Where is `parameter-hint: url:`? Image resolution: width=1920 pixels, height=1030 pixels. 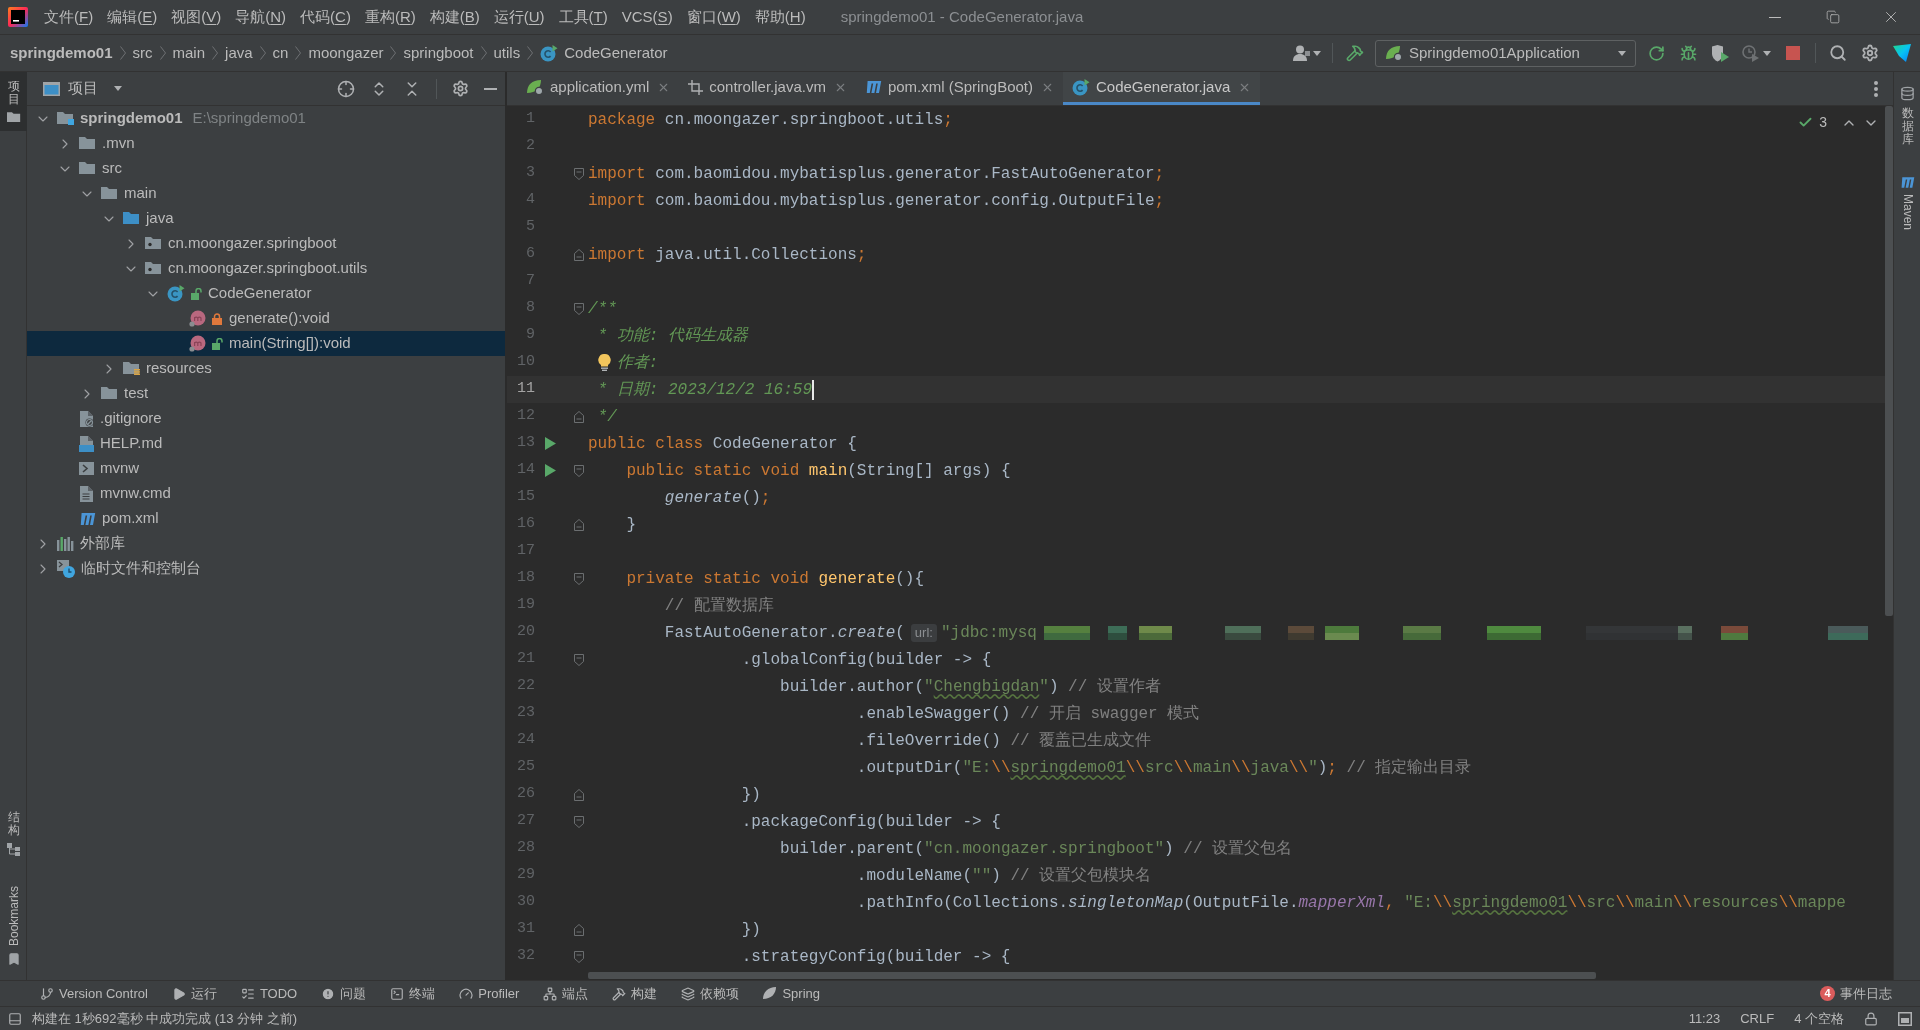 parameter-hint: url: is located at coordinates (923, 632).